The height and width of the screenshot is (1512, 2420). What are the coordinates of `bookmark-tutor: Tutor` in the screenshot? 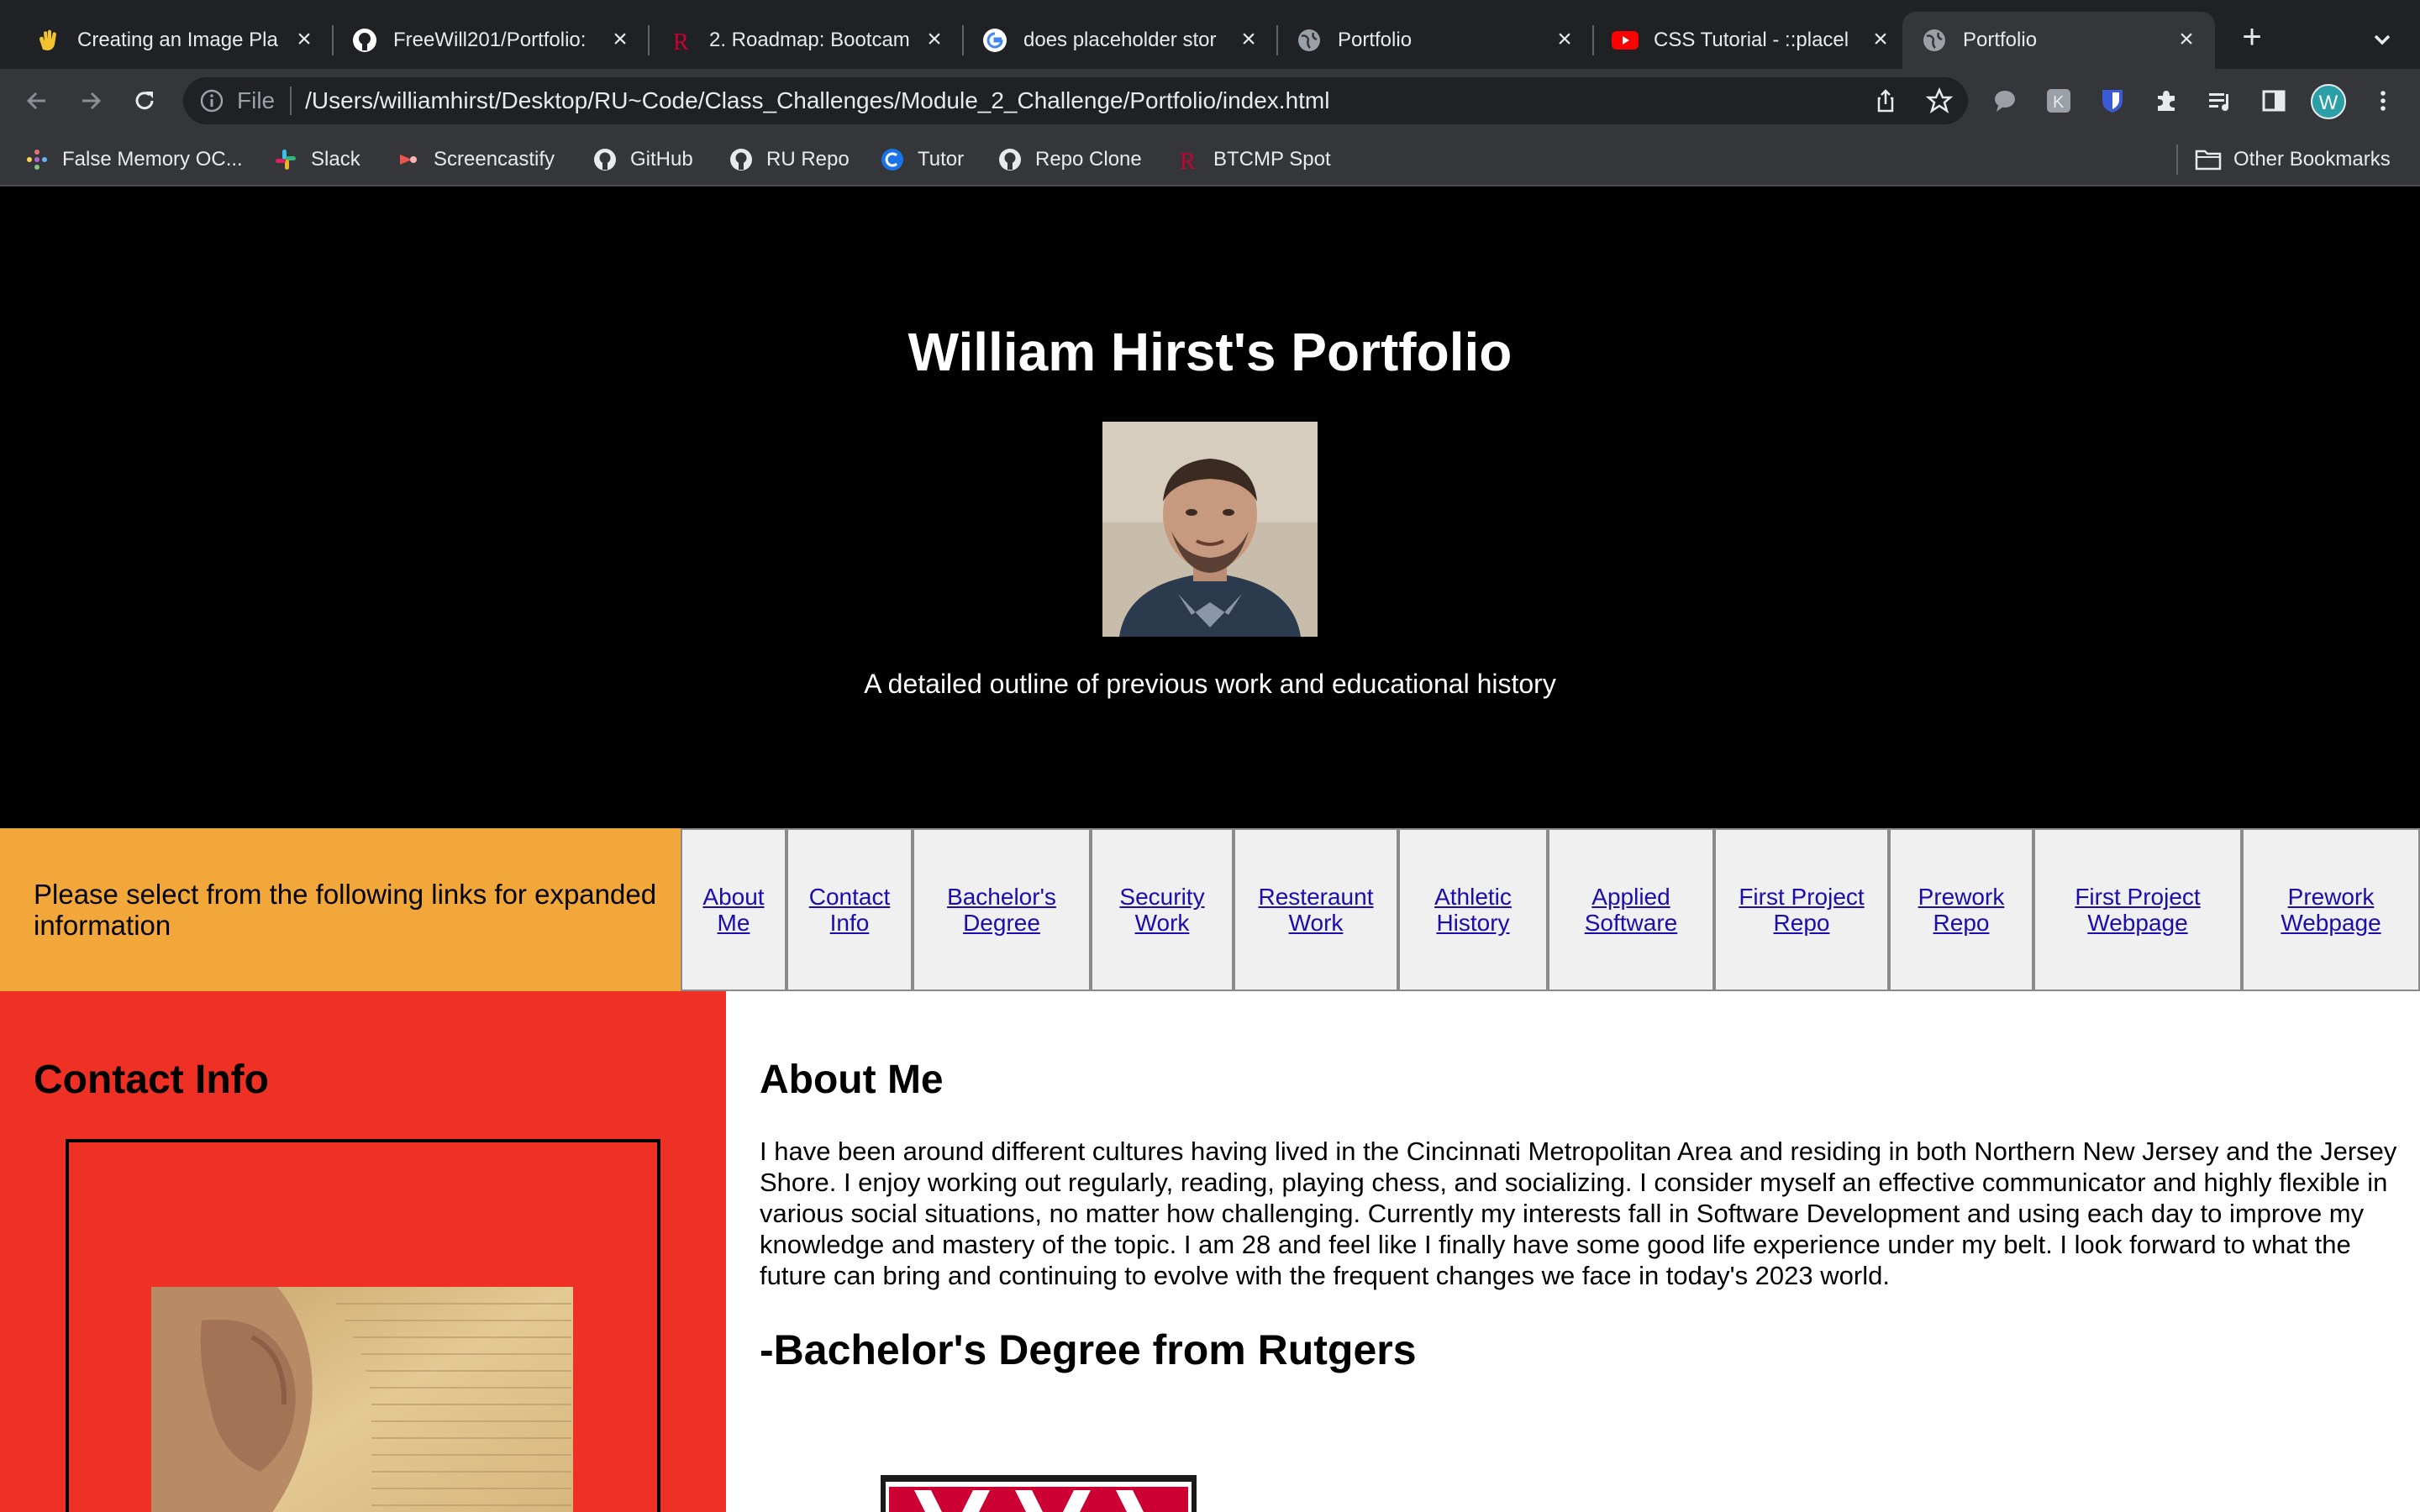 It's located at (922, 159).